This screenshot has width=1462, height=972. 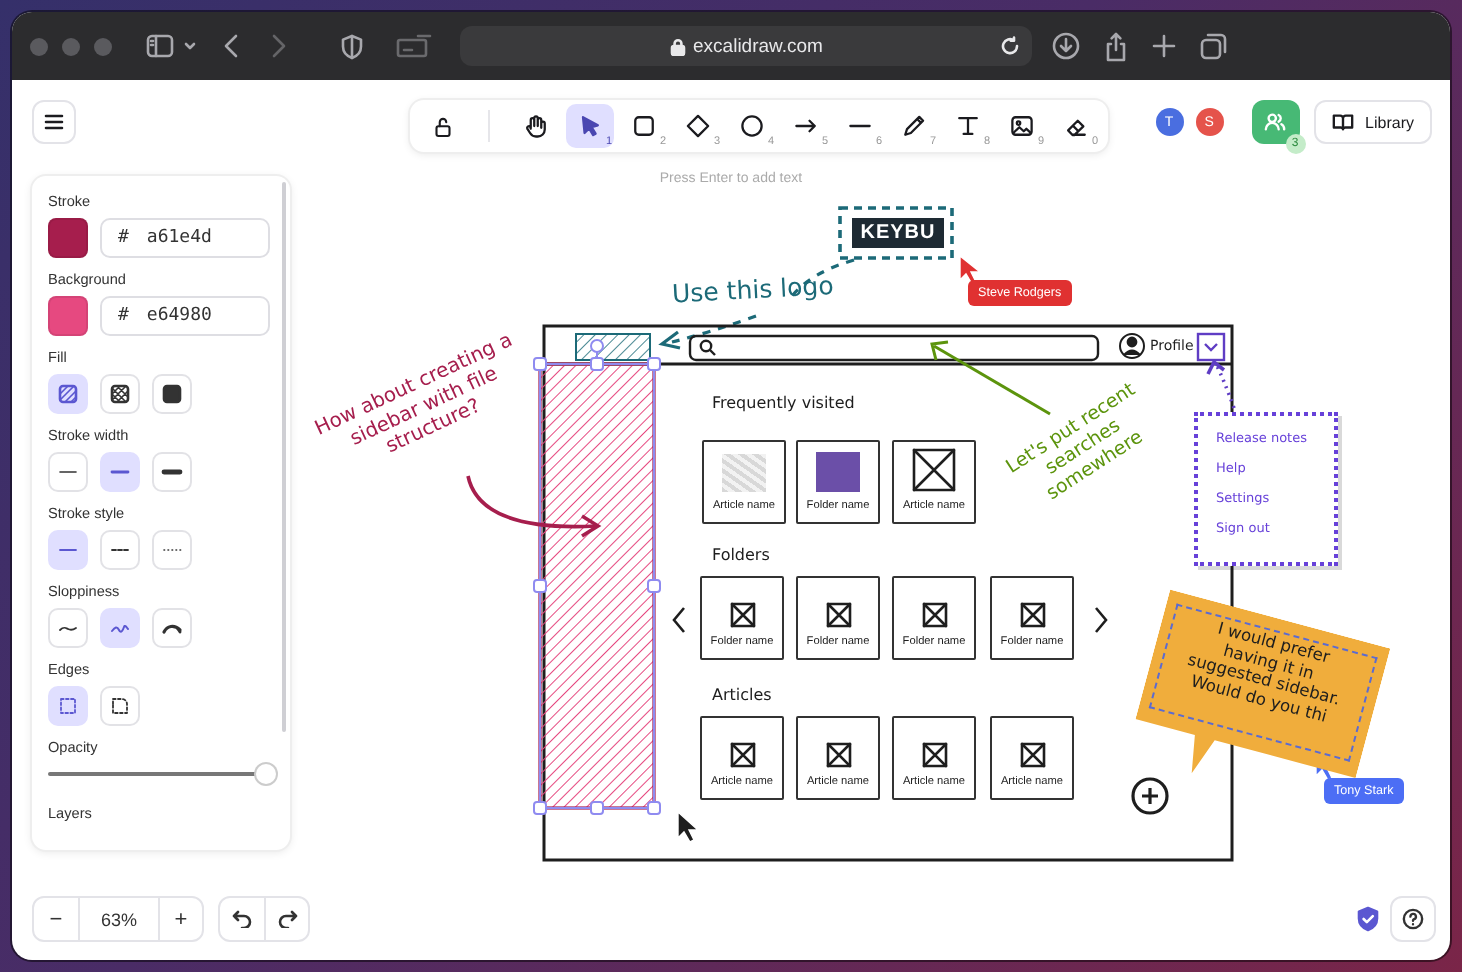 What do you see at coordinates (698, 126) in the screenshot?
I see `diamond-icon` at bounding box center [698, 126].